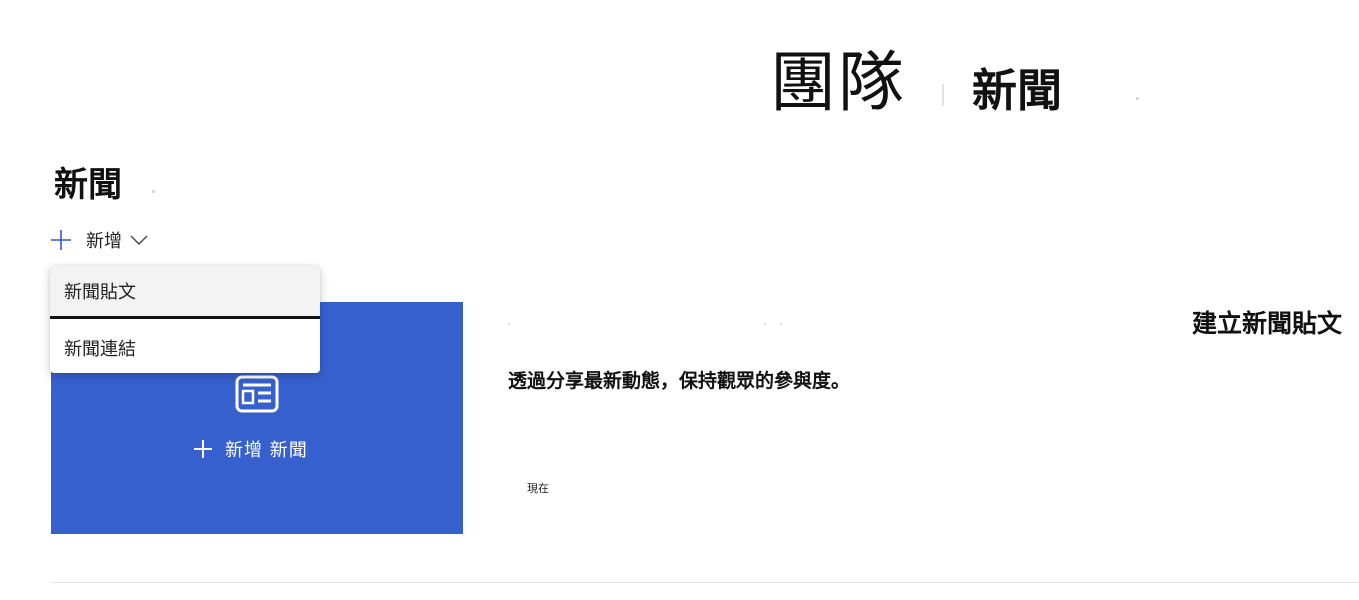  I want to click on chevron-down-icon, so click(139, 240).